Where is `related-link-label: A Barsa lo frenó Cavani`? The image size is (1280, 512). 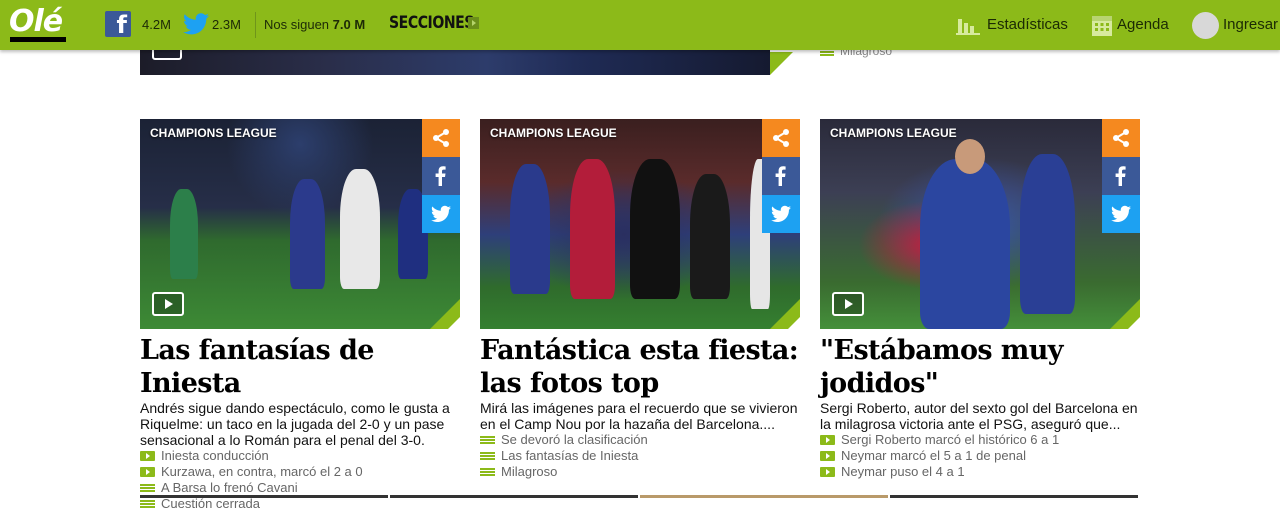
related-link-label: A Barsa lo frenó Cavani is located at coordinates (229, 487).